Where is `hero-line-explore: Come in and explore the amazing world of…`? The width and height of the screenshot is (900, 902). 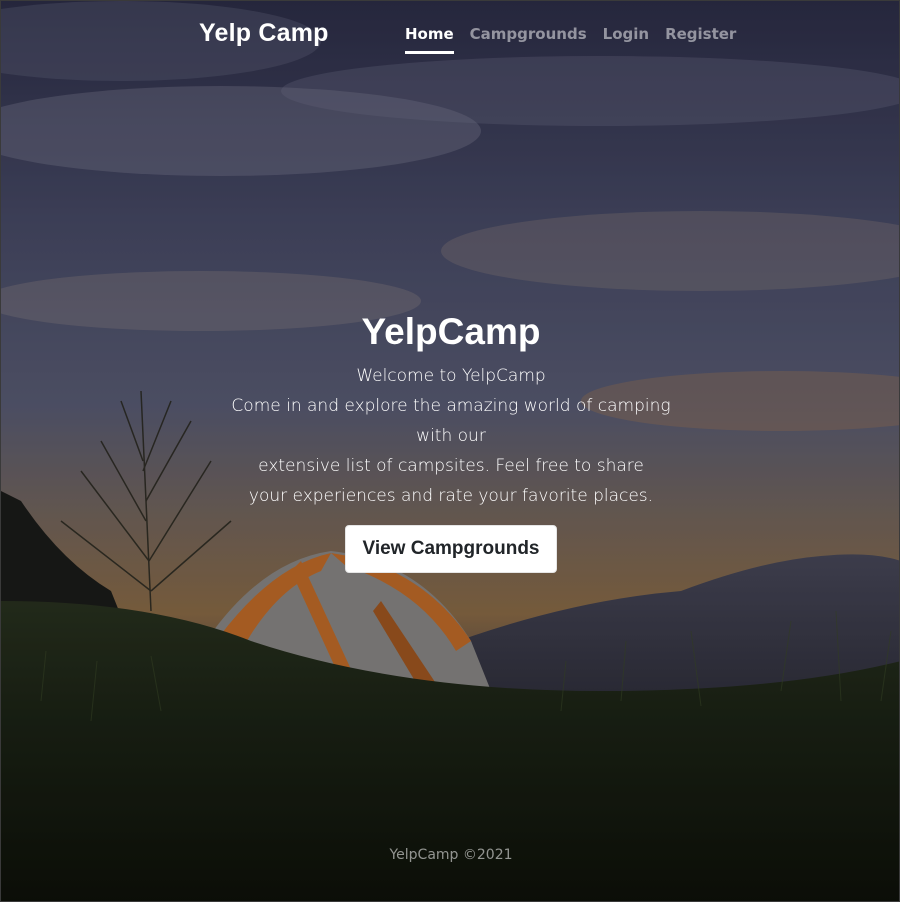 hero-line-explore: Come in and explore the amazing world of… is located at coordinates (451, 421).